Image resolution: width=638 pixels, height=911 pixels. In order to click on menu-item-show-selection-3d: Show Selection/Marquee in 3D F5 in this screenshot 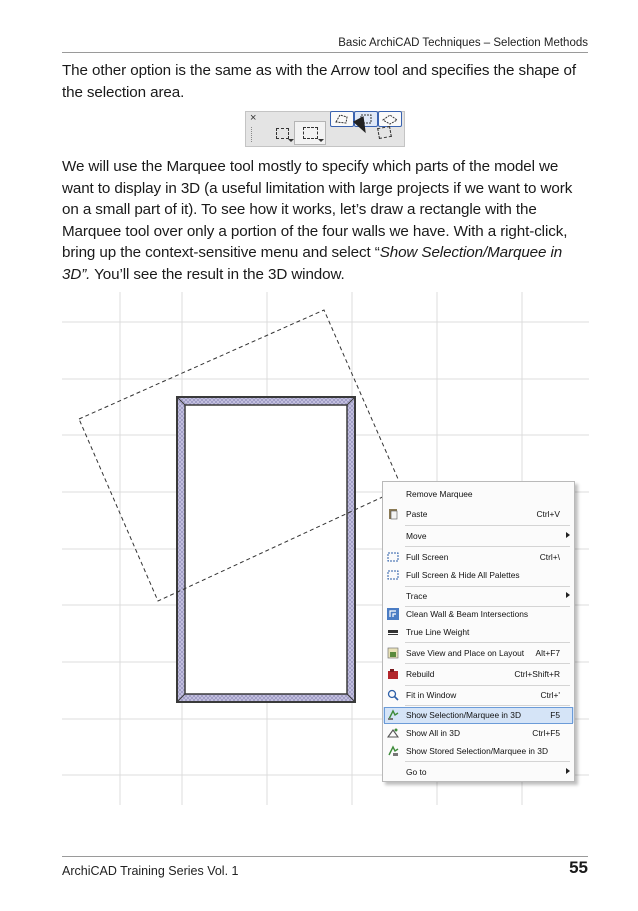, I will do `click(478, 715)`.